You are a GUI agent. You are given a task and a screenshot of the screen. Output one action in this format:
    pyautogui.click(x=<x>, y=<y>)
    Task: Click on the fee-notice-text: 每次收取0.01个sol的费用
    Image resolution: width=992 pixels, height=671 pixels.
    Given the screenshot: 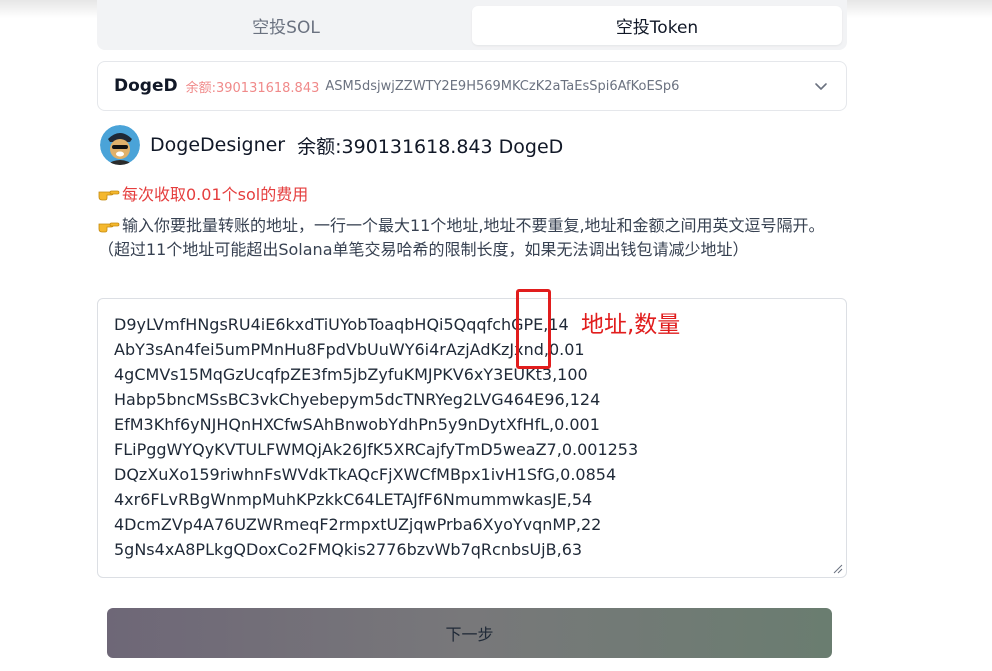 What is the action you would take?
    pyautogui.click(x=215, y=194)
    